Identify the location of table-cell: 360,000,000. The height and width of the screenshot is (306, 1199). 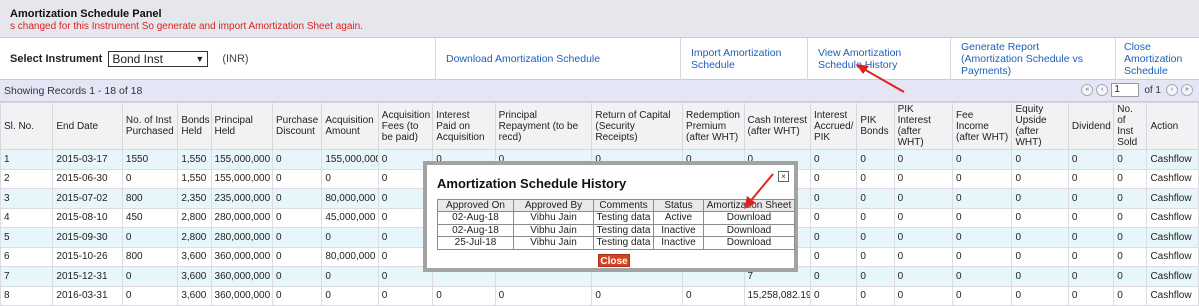
(242, 276).